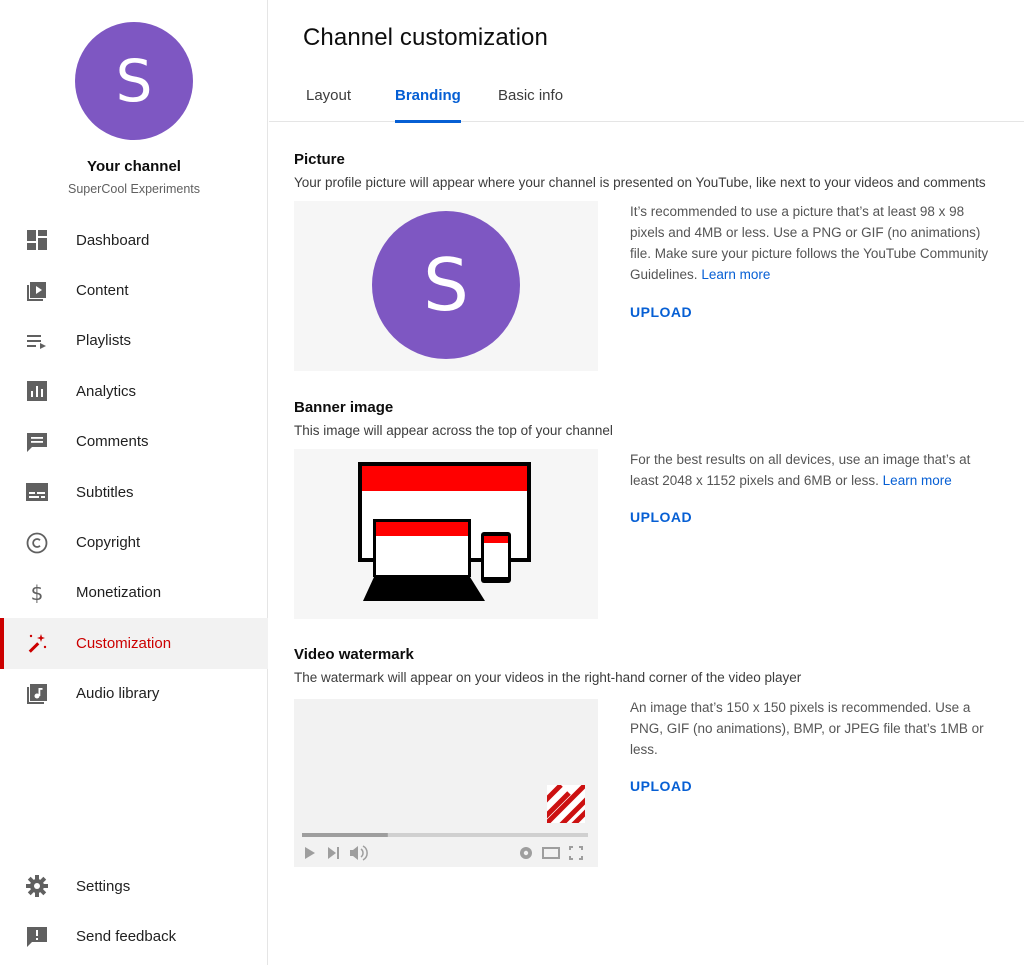  What do you see at coordinates (112, 442) in the screenshot?
I see `sidebar-item-label: Comments` at bounding box center [112, 442].